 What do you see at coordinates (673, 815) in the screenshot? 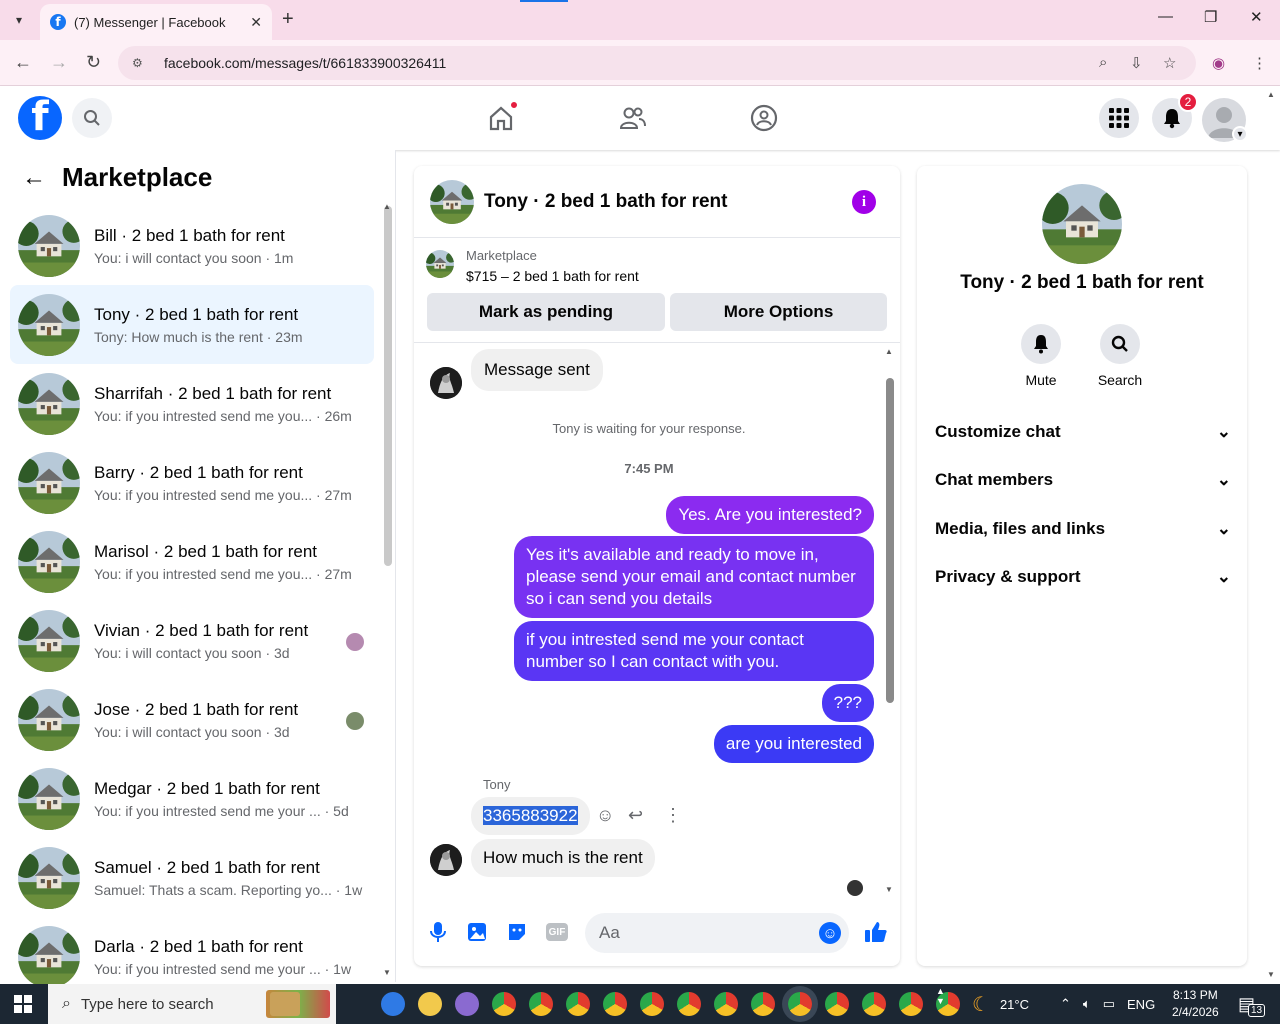
I see `more-actions-icon: ⋮` at bounding box center [673, 815].